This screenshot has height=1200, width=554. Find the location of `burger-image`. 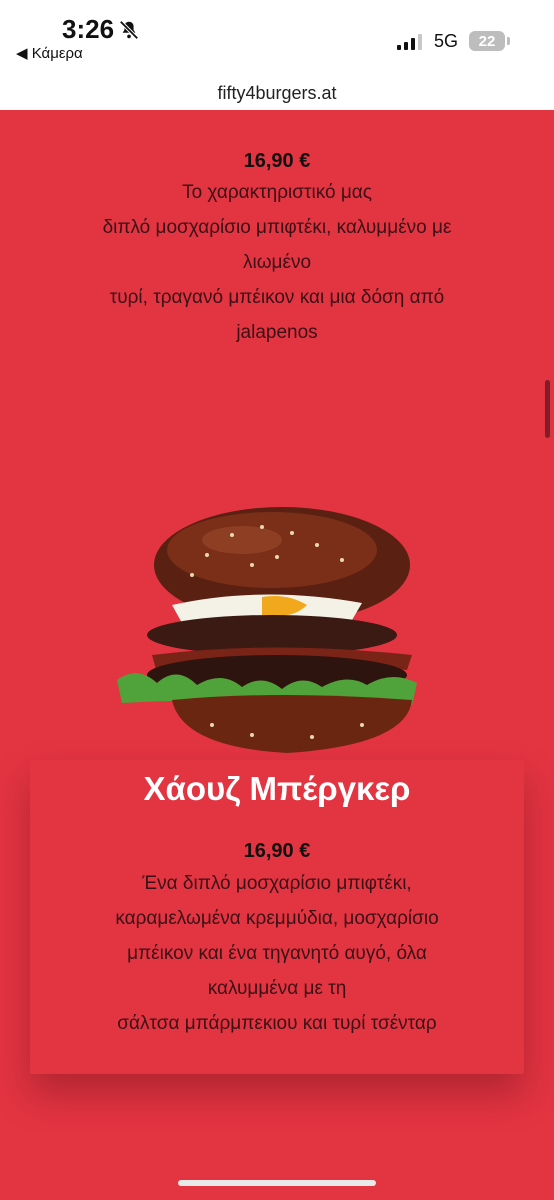

burger-image is located at coordinates (267, 630).